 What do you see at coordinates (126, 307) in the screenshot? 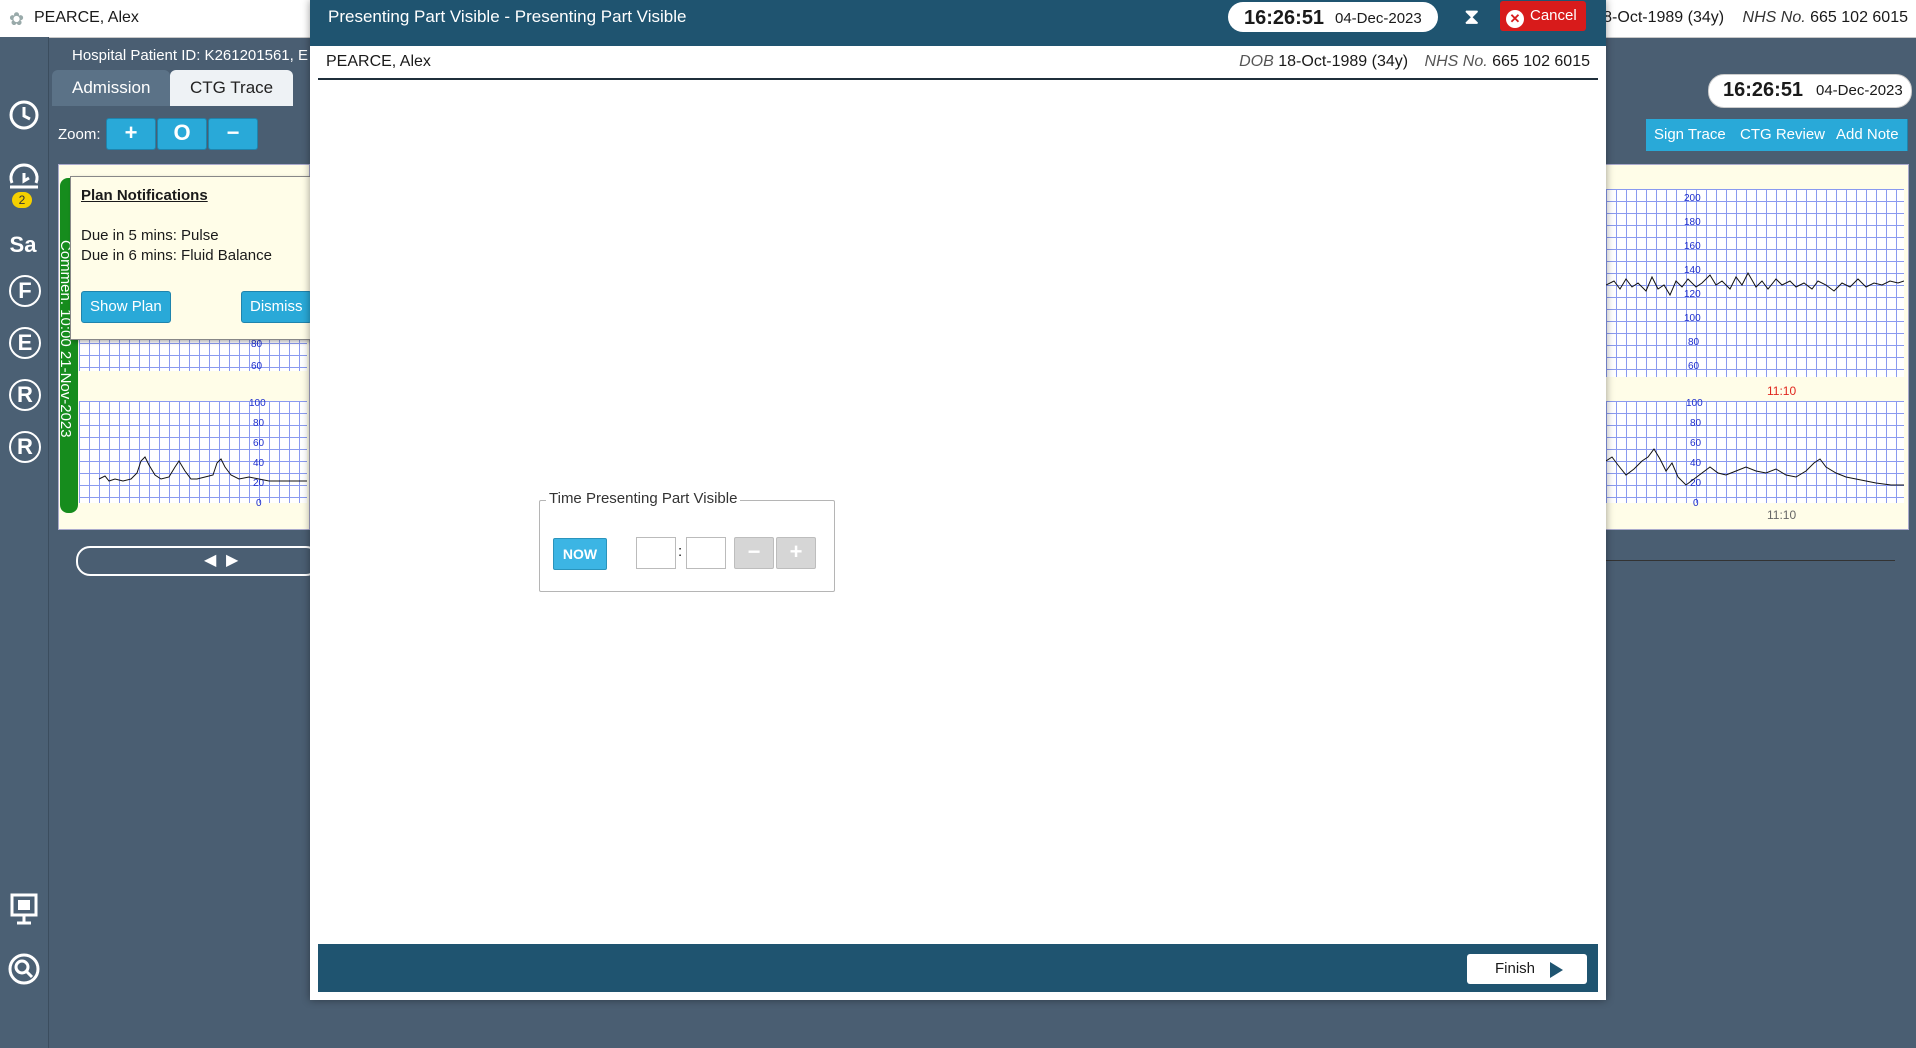
I see `show-plan-button: Show Plan` at bounding box center [126, 307].